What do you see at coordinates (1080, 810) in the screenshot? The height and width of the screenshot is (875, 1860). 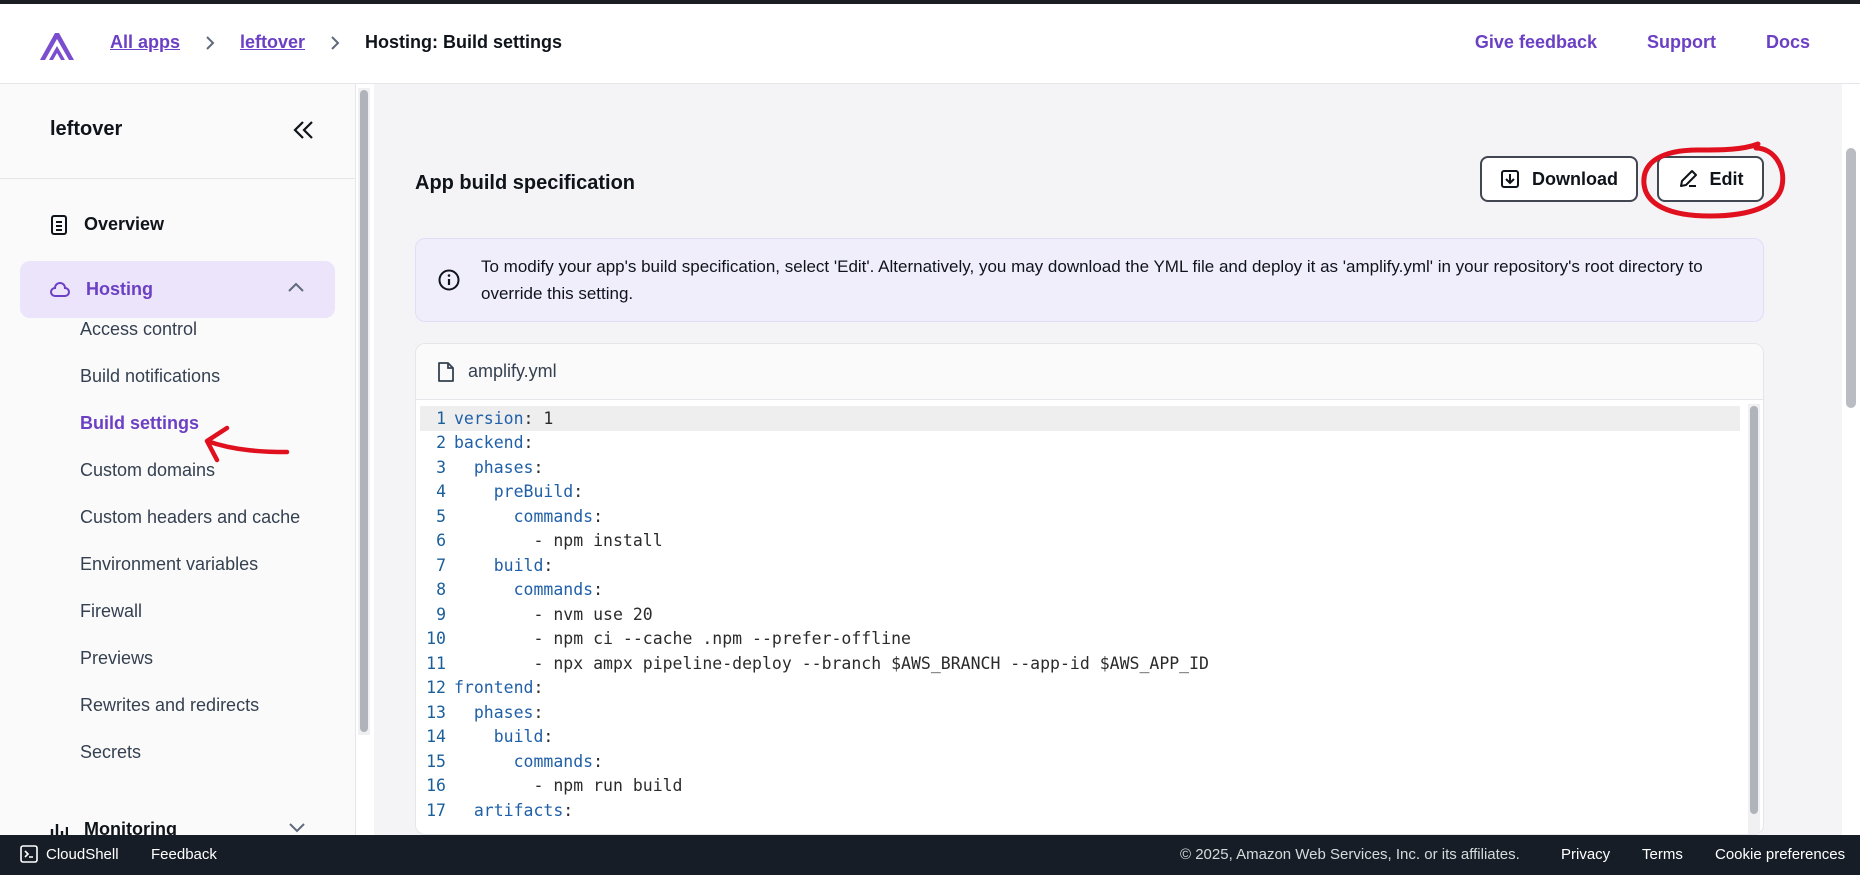 I see `code-line: 17 artifacts:` at bounding box center [1080, 810].